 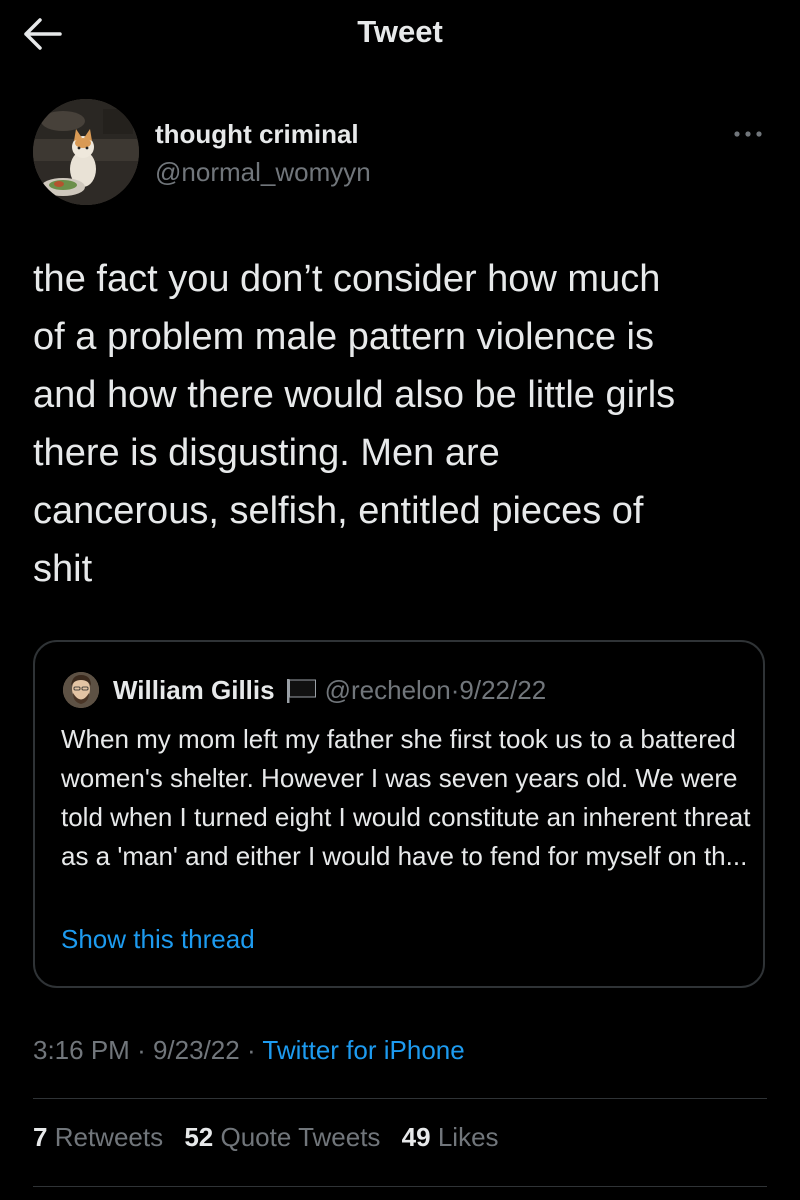 I want to click on likes-stat: 49 Likes, so click(x=450, y=1137).